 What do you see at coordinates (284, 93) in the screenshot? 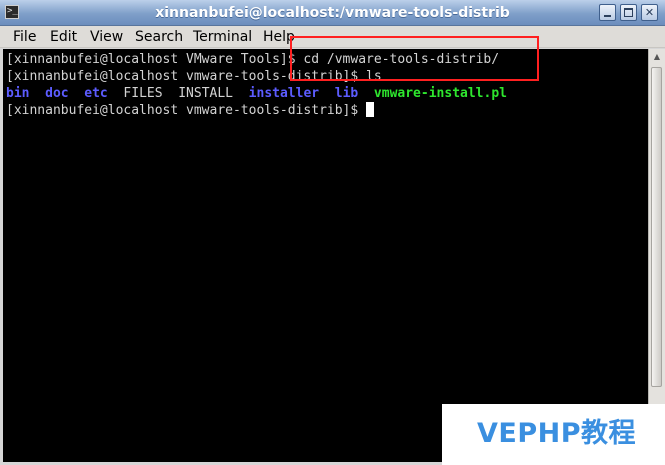
I see `ls-entry-directory: installer` at bounding box center [284, 93].